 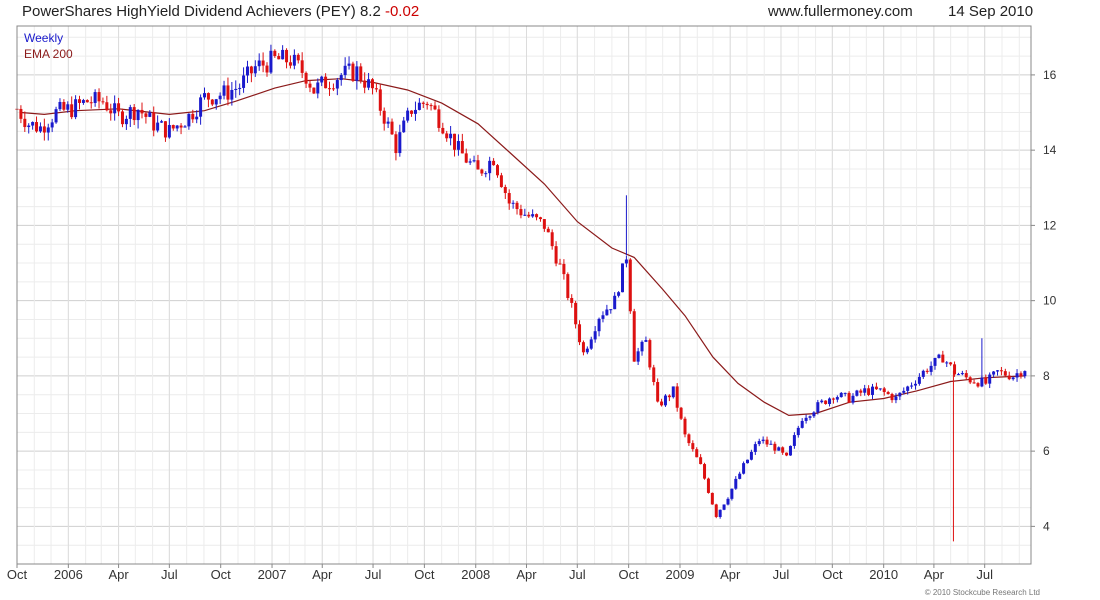 What do you see at coordinates (1050, 301) in the screenshot?
I see `y-tick-label: 10` at bounding box center [1050, 301].